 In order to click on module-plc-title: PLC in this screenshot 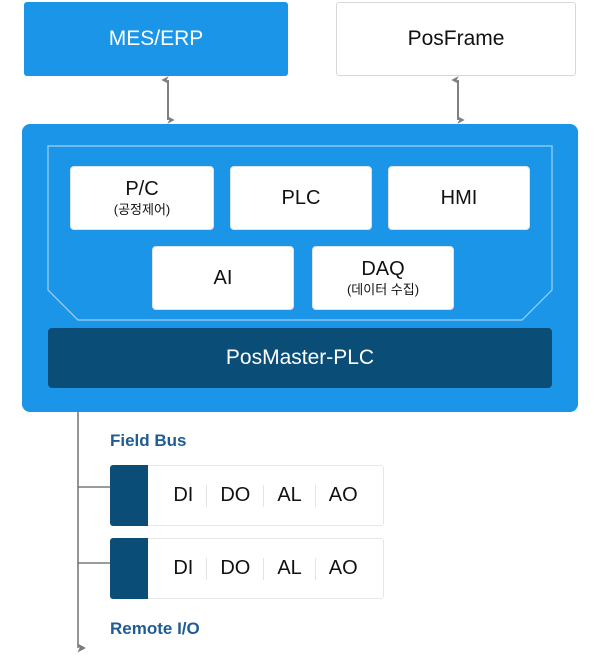, I will do `click(301, 197)`.